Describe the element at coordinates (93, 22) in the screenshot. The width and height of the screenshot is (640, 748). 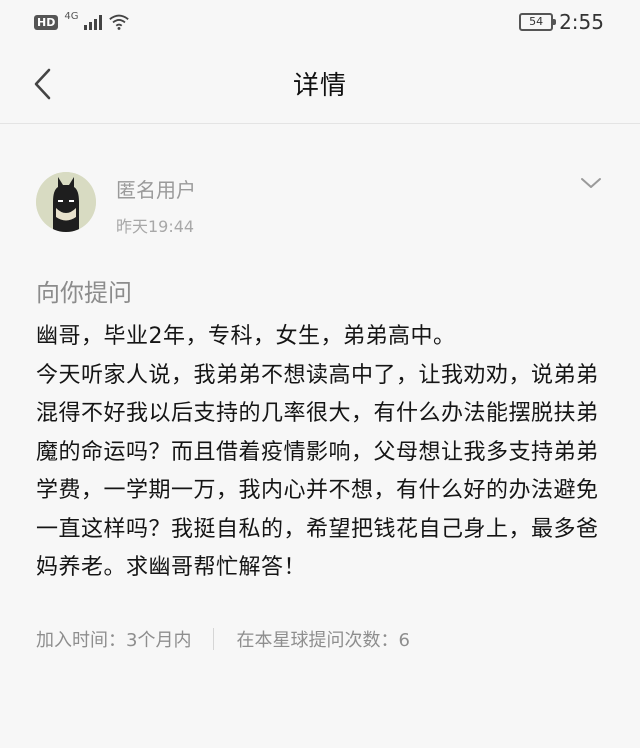
I see `signal-icon` at that location.